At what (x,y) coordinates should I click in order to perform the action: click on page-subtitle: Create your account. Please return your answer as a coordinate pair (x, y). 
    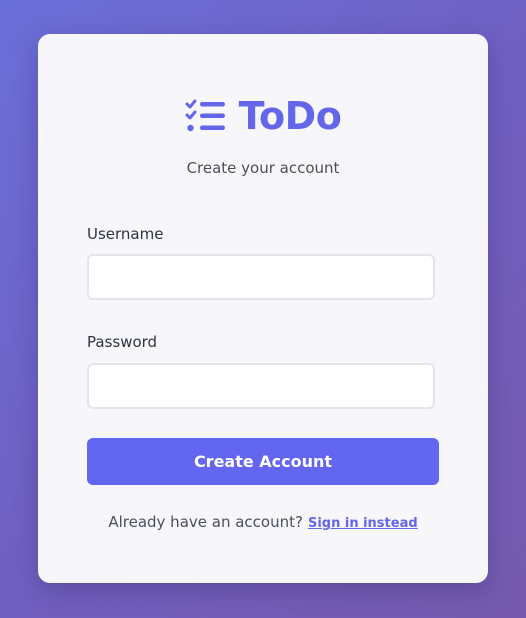
    Looking at the image, I should click on (263, 168).